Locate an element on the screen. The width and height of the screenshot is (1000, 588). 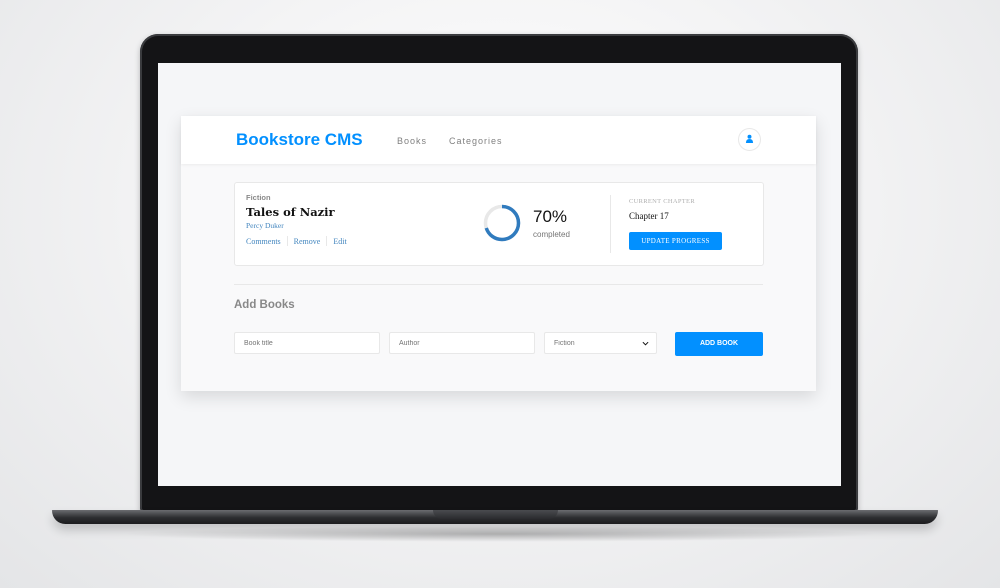
book-actions: Comments Remove Edit is located at coordinates (296, 241).